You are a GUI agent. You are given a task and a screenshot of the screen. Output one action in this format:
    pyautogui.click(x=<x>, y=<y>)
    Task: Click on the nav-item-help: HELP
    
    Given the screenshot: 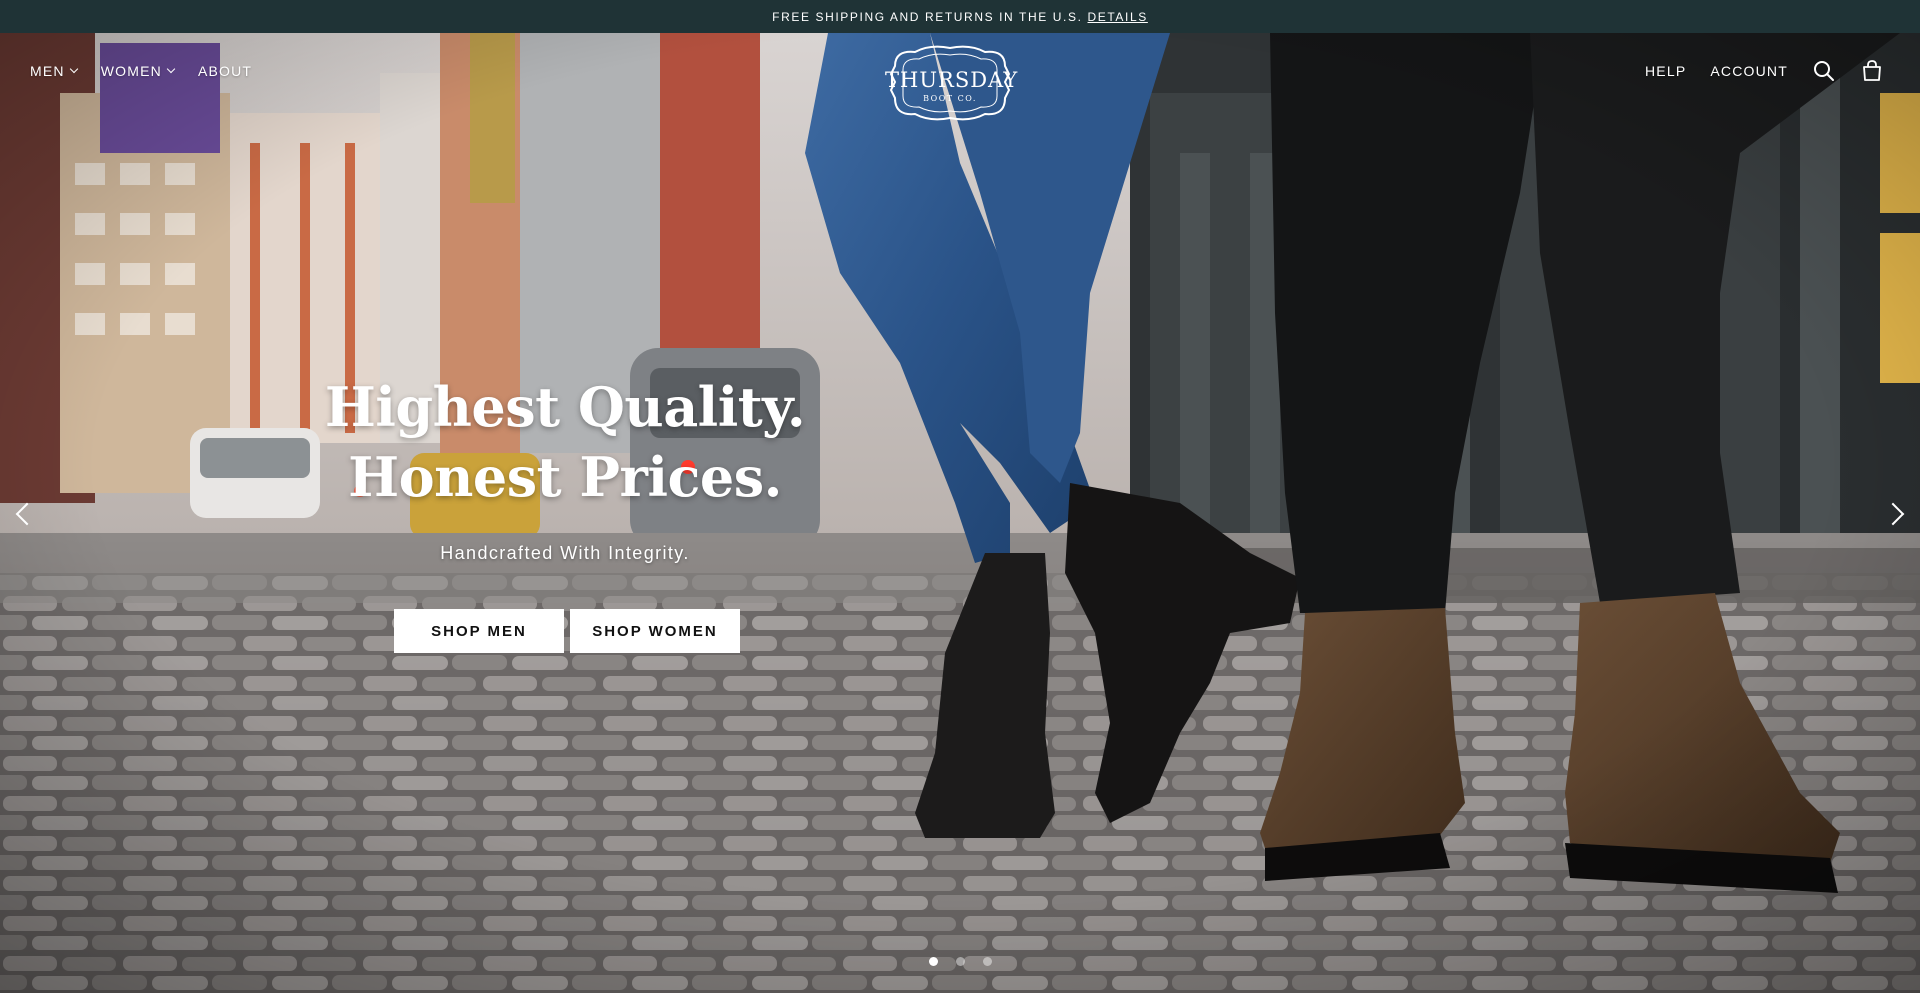 What is the action you would take?
    pyautogui.click(x=1665, y=71)
    